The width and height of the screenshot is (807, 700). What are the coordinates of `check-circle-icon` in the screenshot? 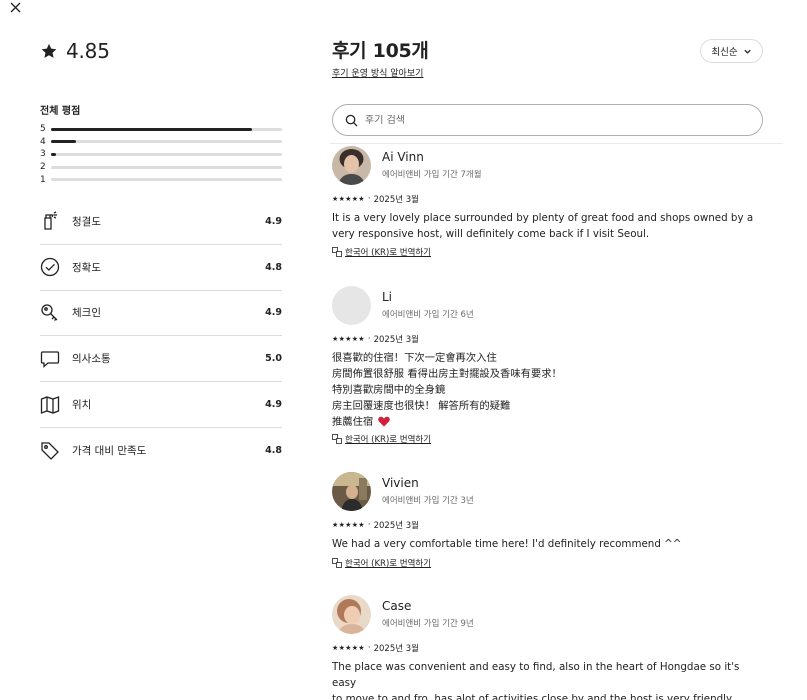 It's located at (50, 267).